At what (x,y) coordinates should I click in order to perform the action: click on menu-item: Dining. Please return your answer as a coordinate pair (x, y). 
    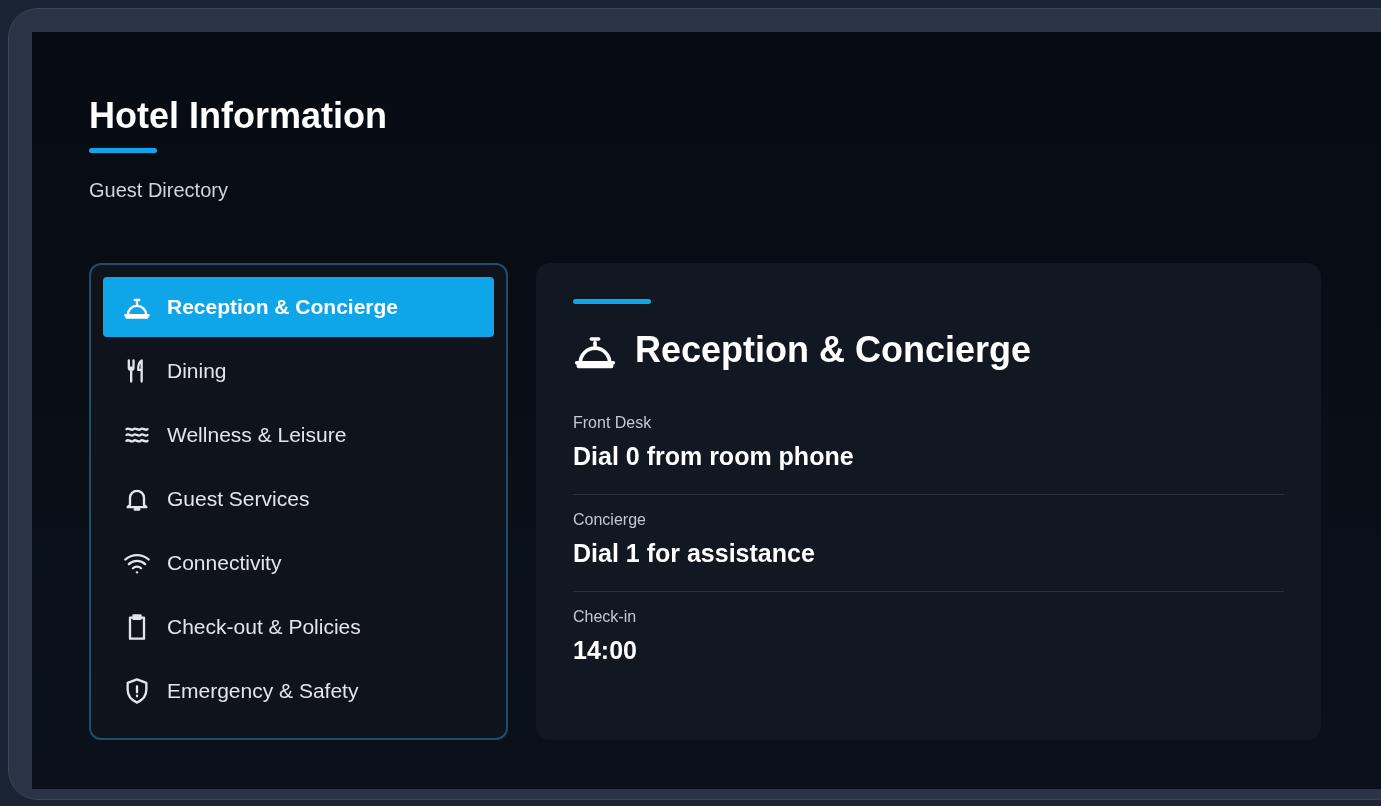
    Looking at the image, I should click on (298, 371).